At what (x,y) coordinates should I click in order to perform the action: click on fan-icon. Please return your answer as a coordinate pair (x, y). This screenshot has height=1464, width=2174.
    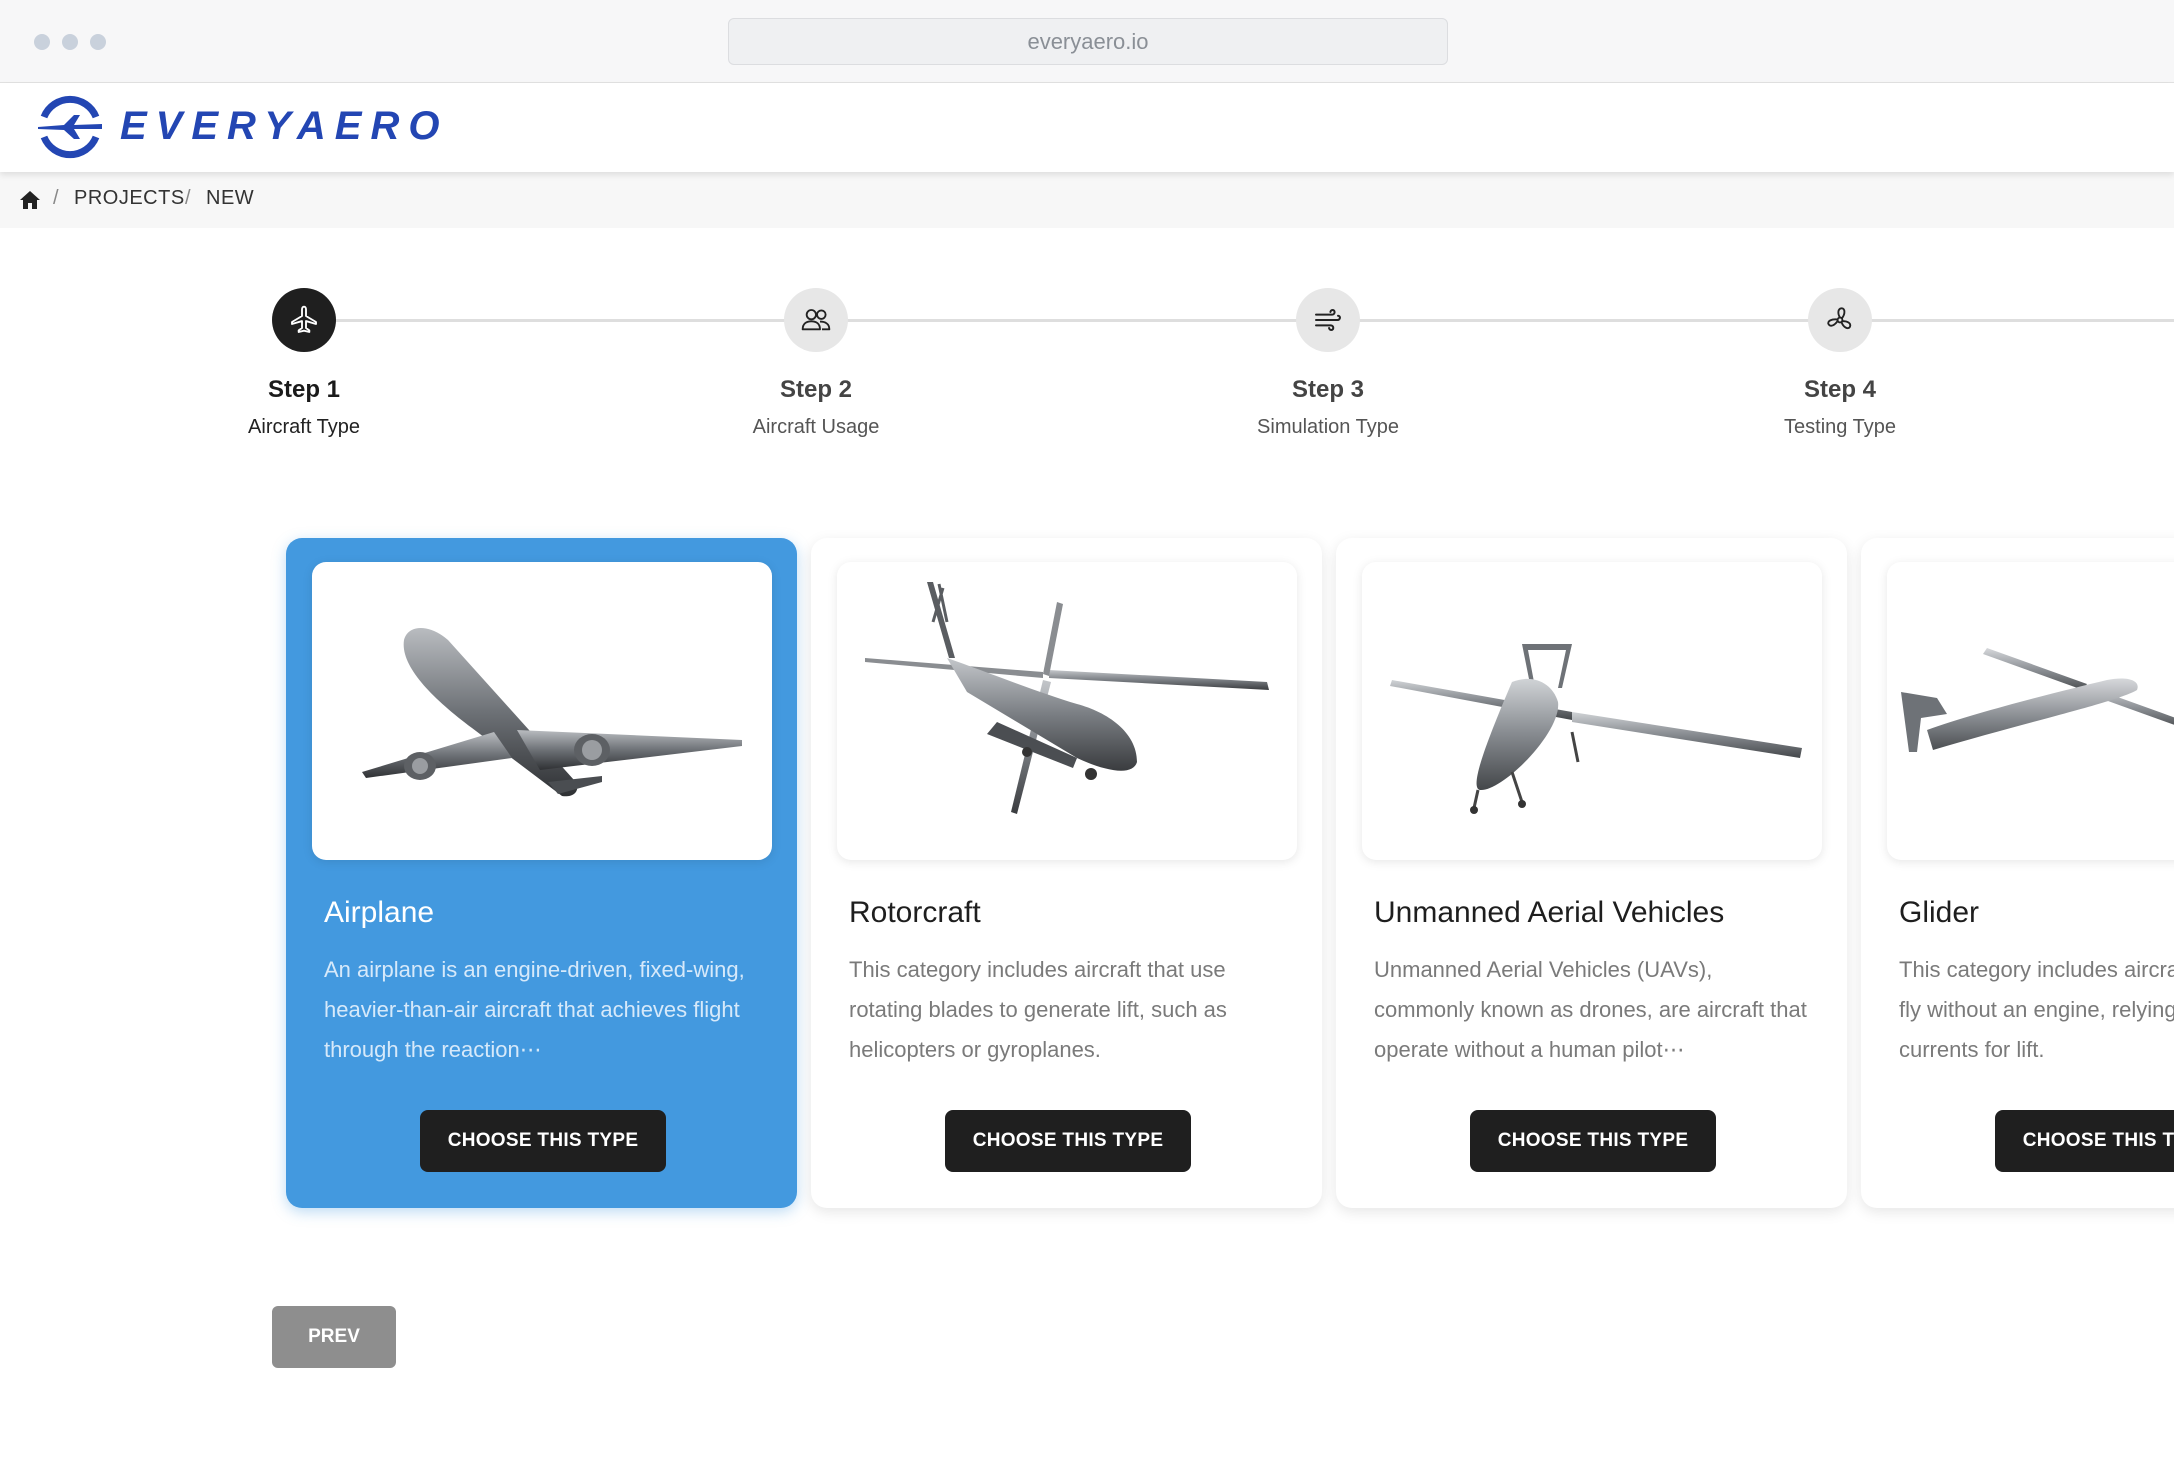
    Looking at the image, I should click on (1839, 318).